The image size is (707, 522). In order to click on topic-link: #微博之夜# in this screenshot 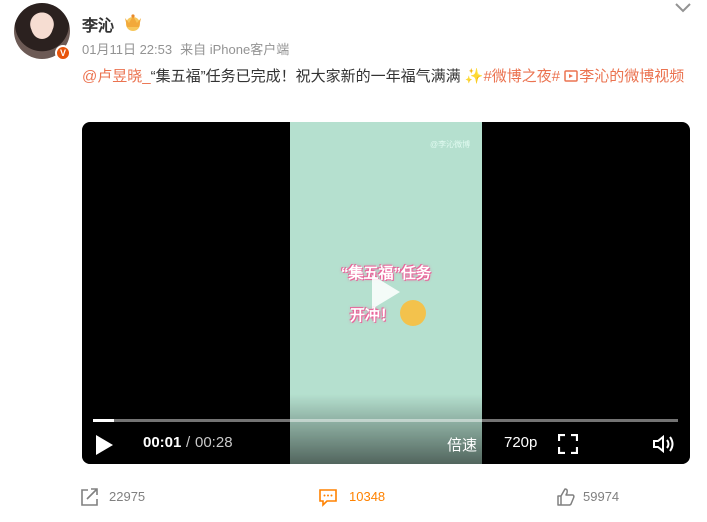, I will do `click(521, 76)`.